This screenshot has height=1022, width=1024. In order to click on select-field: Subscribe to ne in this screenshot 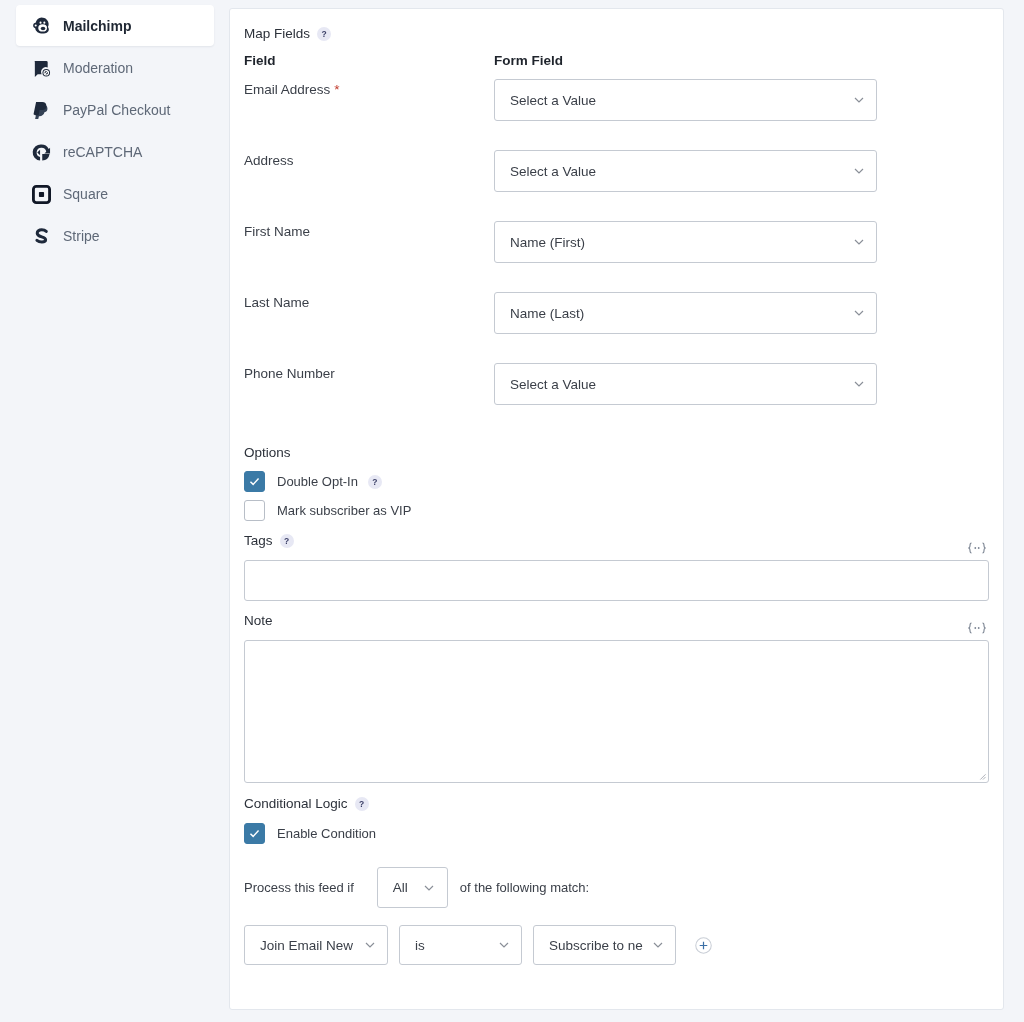, I will do `click(604, 945)`.